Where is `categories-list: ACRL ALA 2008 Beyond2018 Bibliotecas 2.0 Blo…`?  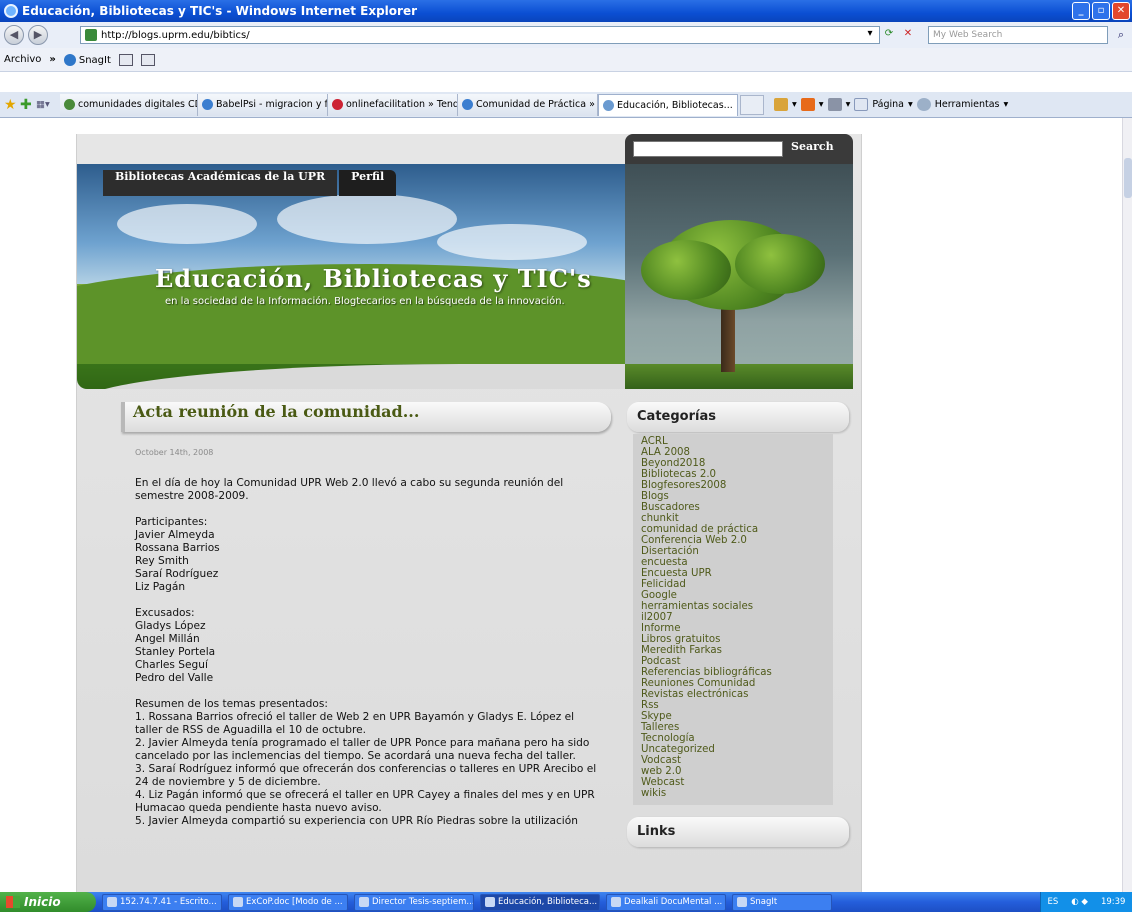
categories-list: ACRL ALA 2008 Beyond2018 Bibliotecas 2.0 Blo… is located at coordinates (733, 619).